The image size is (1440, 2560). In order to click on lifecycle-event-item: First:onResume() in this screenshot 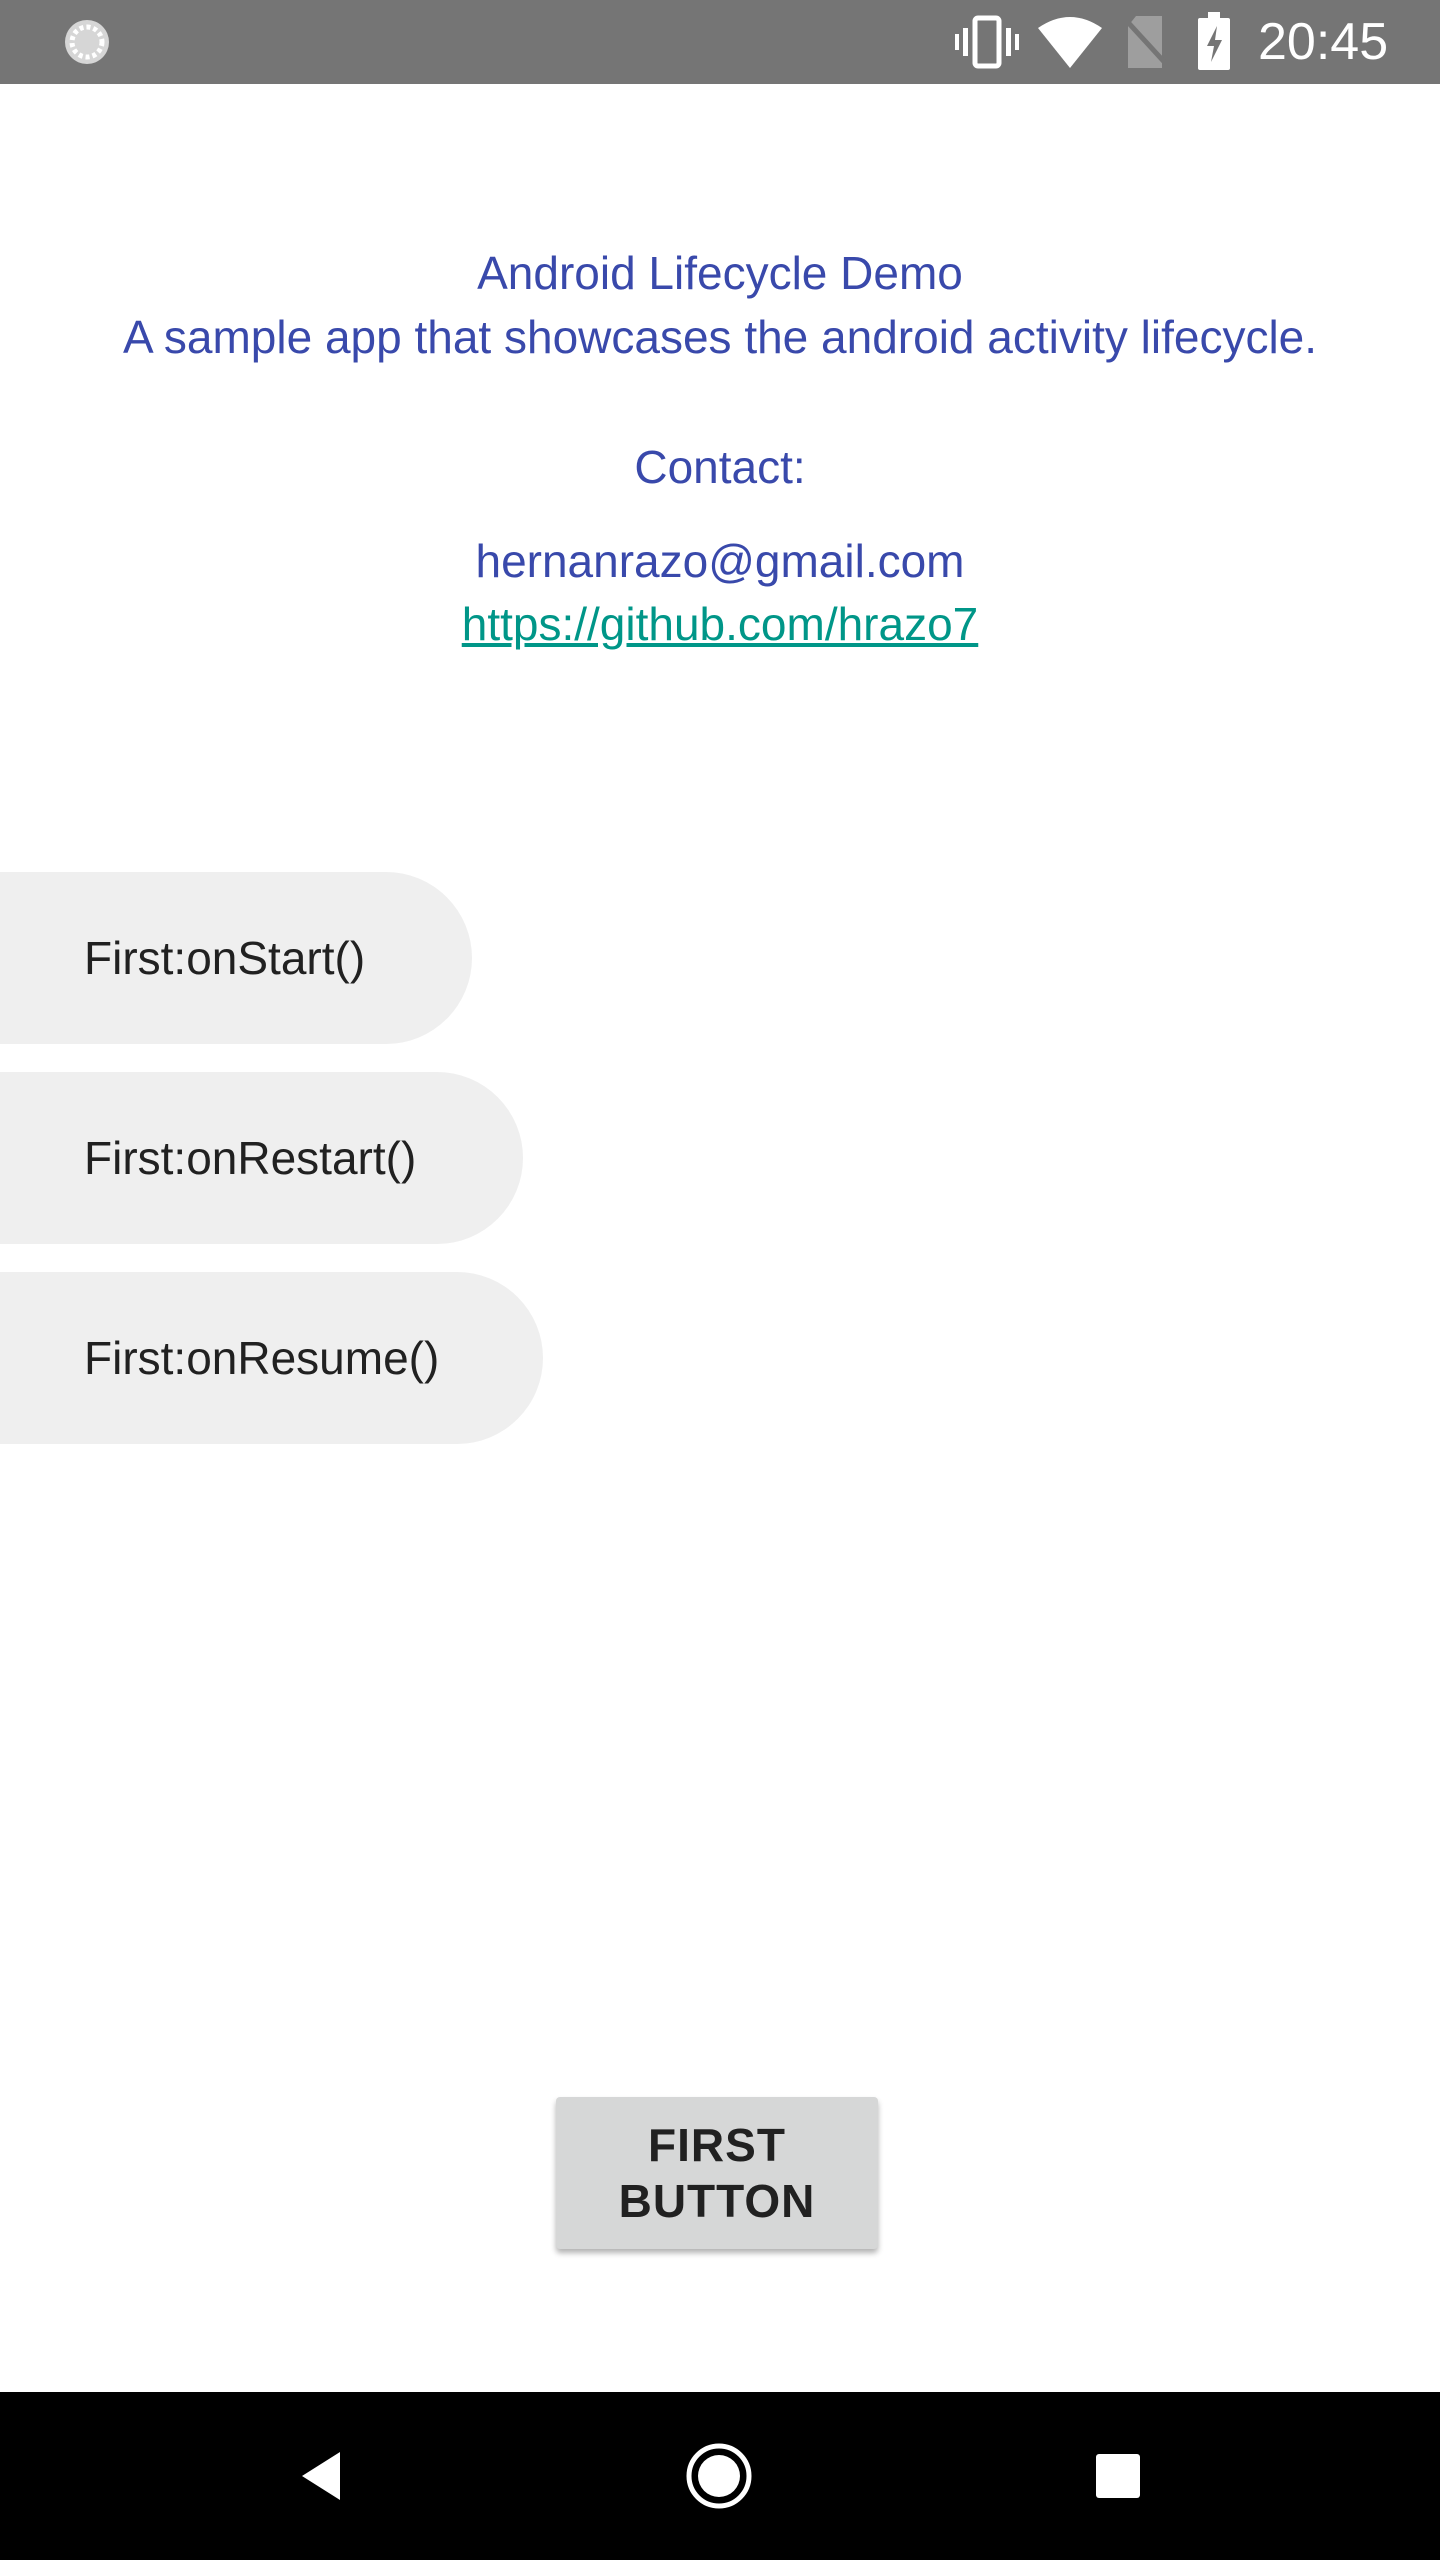, I will do `click(271, 1358)`.